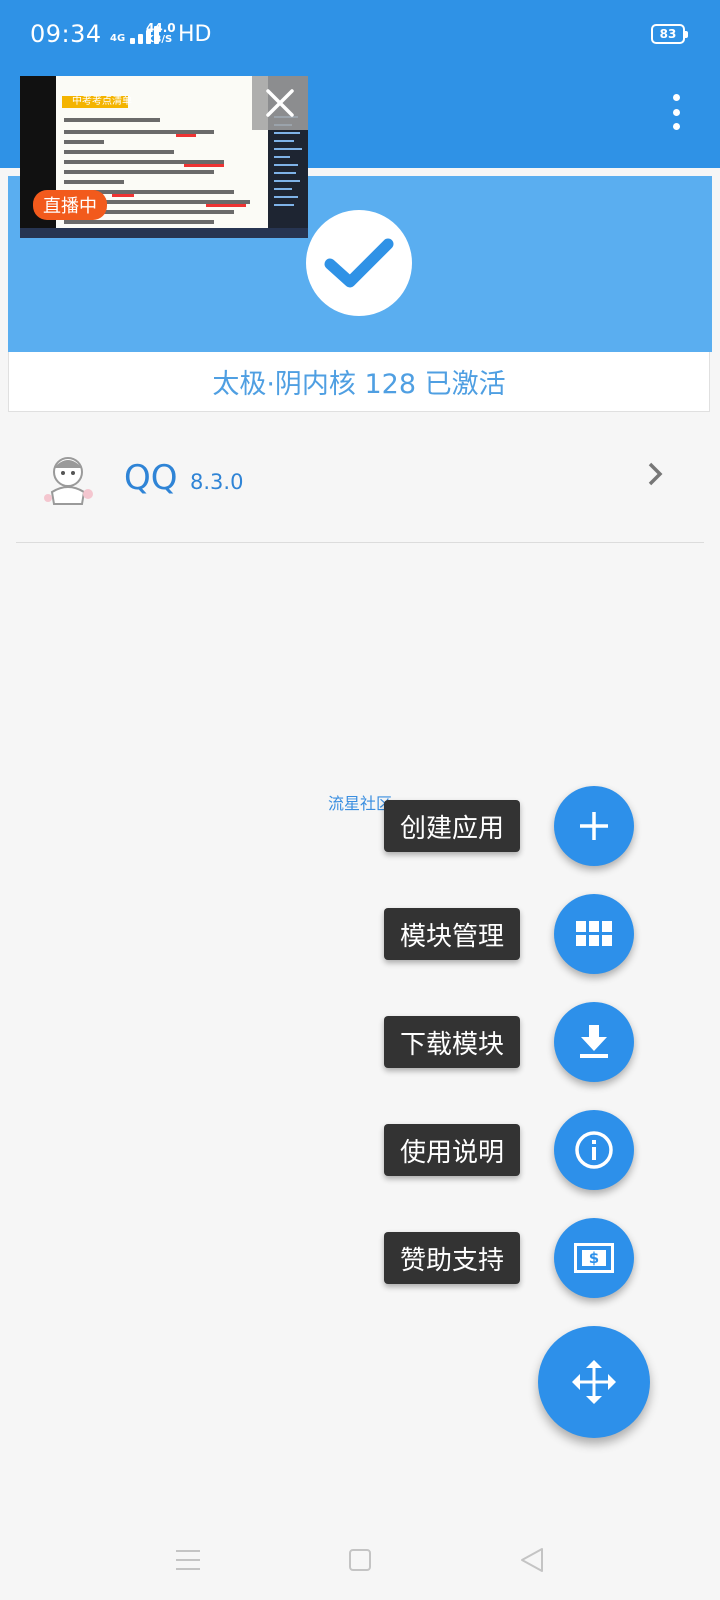  I want to click on activation-status: 太极·阴内核 128 已激活, so click(359, 382).